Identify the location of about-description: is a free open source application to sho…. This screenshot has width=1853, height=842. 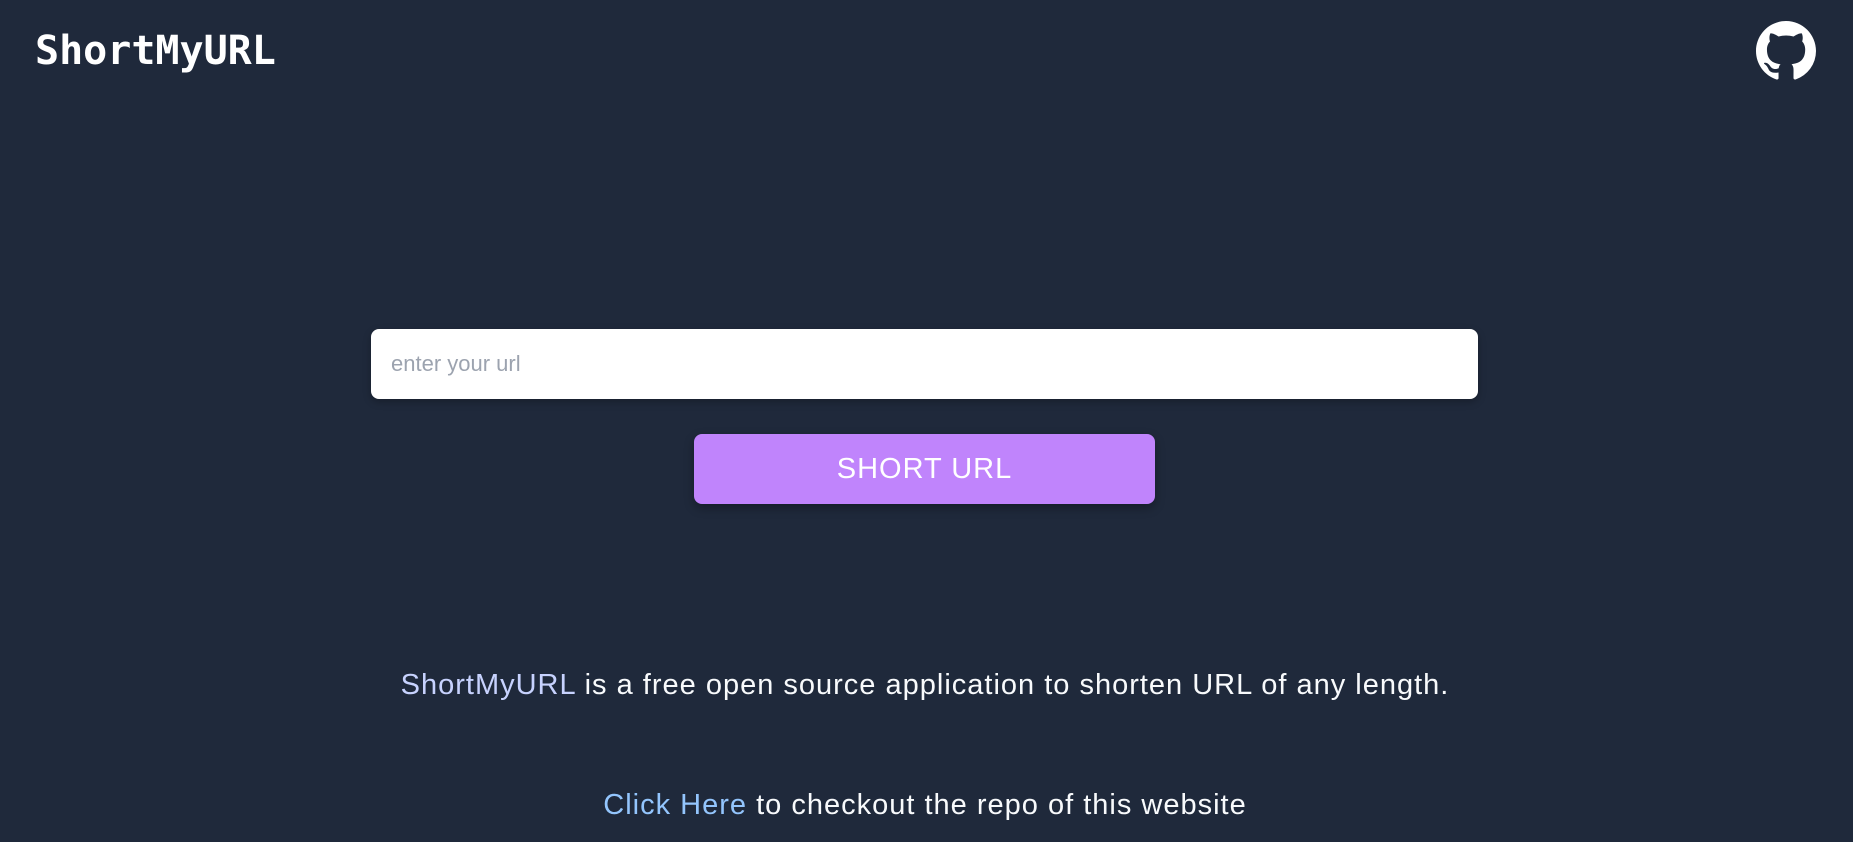
(1012, 685).